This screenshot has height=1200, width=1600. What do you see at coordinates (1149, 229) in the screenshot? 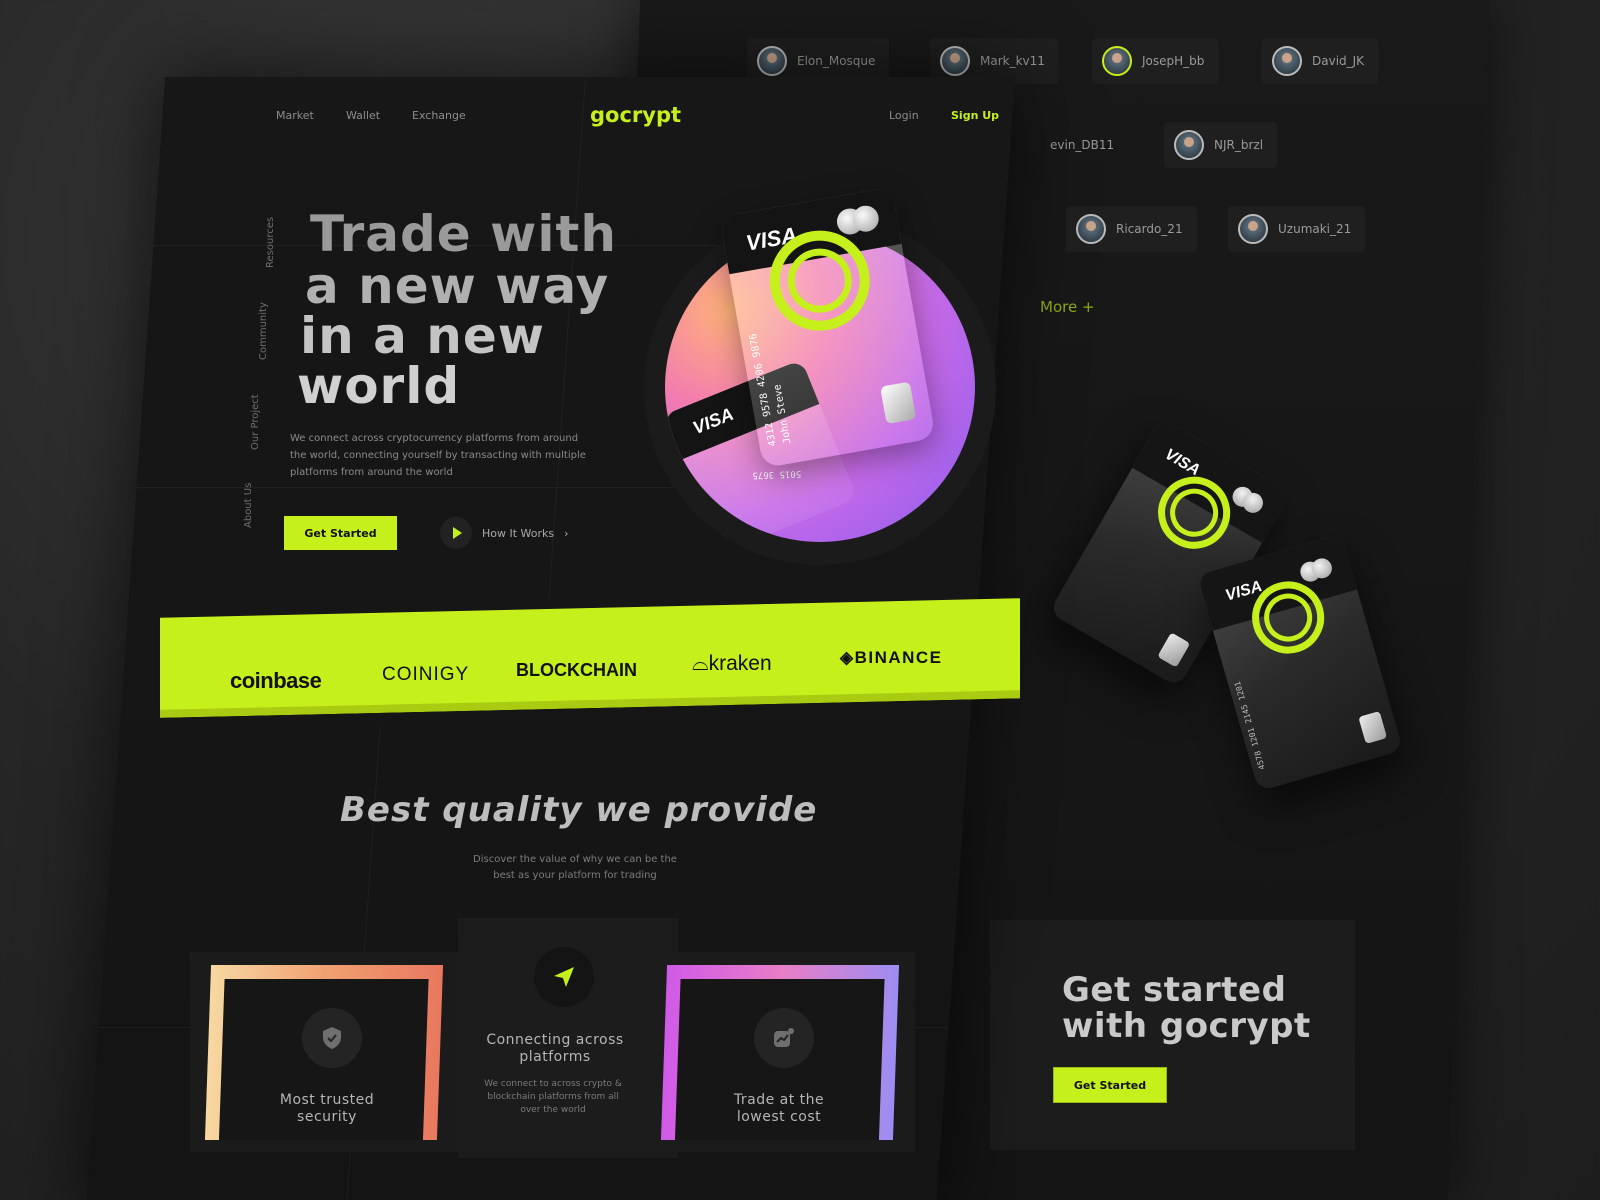
I see `user-name: Ricardo_21` at bounding box center [1149, 229].